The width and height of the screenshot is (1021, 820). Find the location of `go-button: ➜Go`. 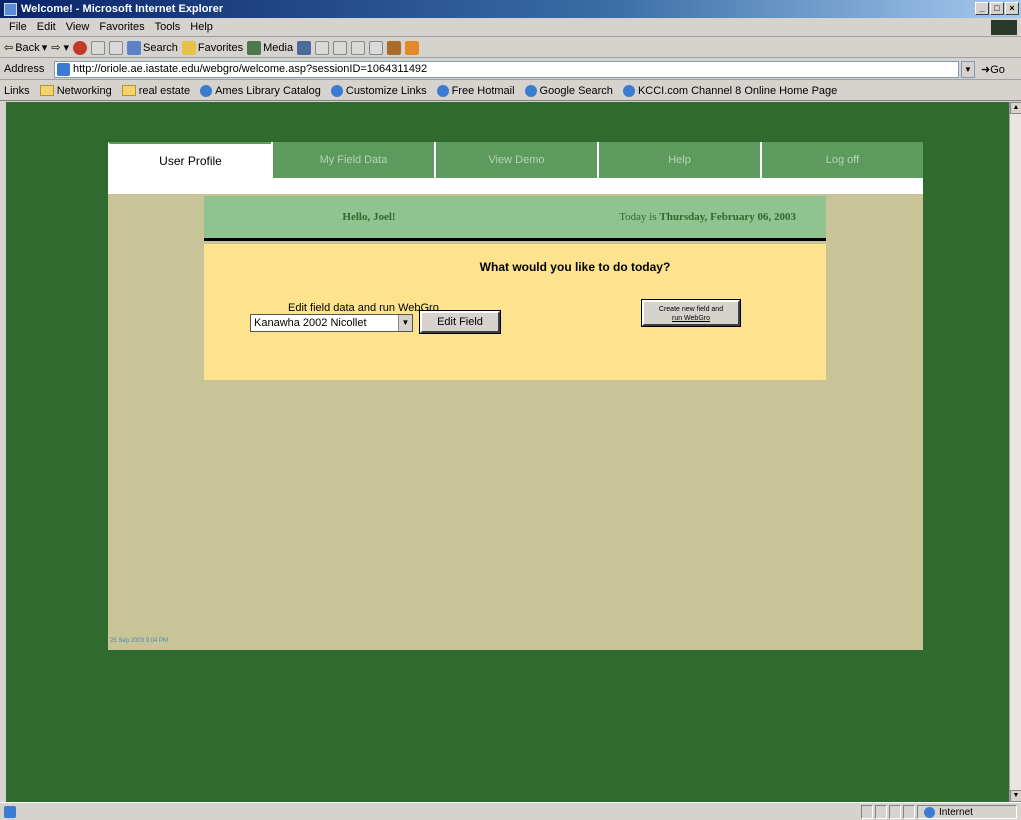

go-button: ➜Go is located at coordinates (993, 69).